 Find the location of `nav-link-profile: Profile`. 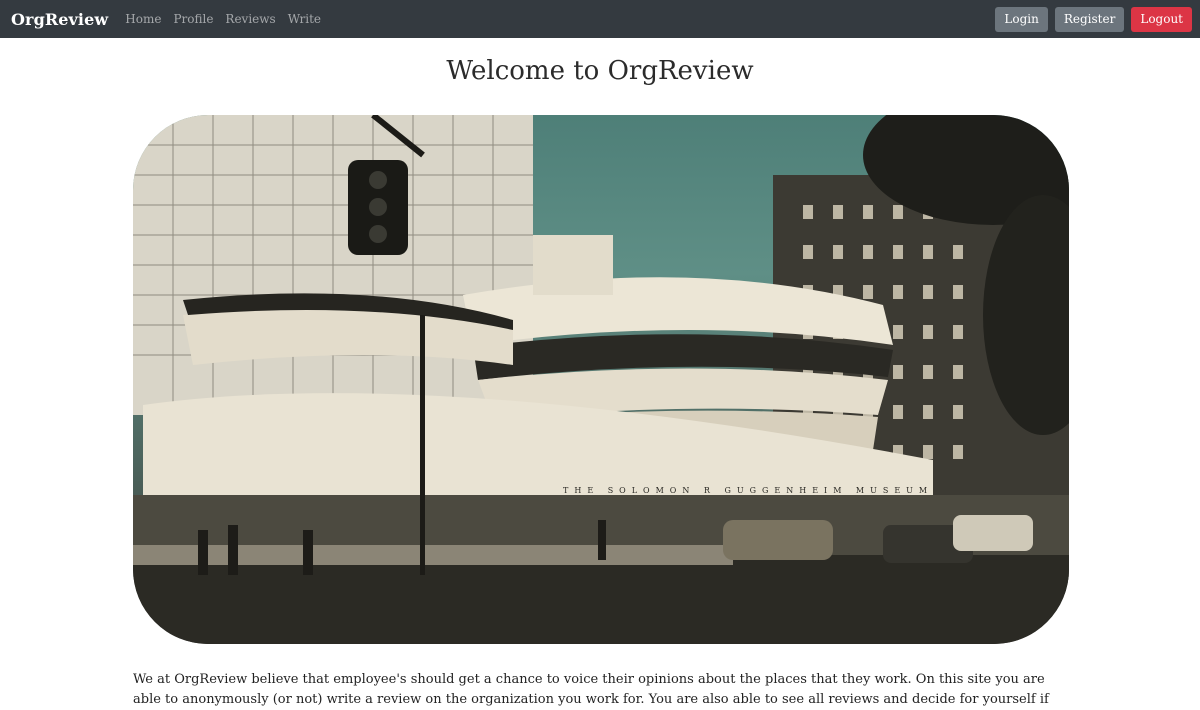

nav-link-profile: Profile is located at coordinates (193, 19).